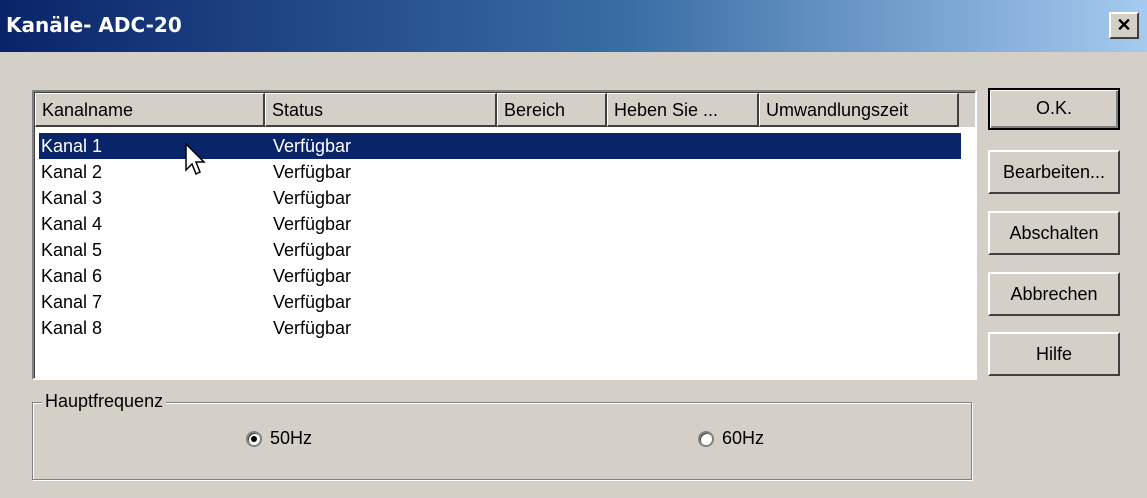 The image size is (1147, 498). What do you see at coordinates (552, 110) in the screenshot?
I see `column-header-bereich: Bereich` at bounding box center [552, 110].